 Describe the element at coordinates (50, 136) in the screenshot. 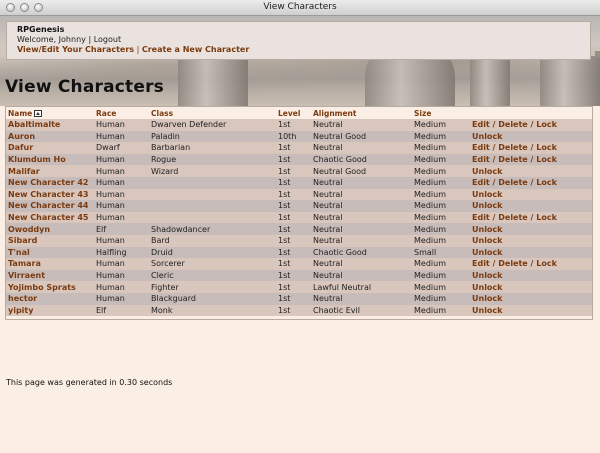

I see `character-name-link: Auron` at that location.